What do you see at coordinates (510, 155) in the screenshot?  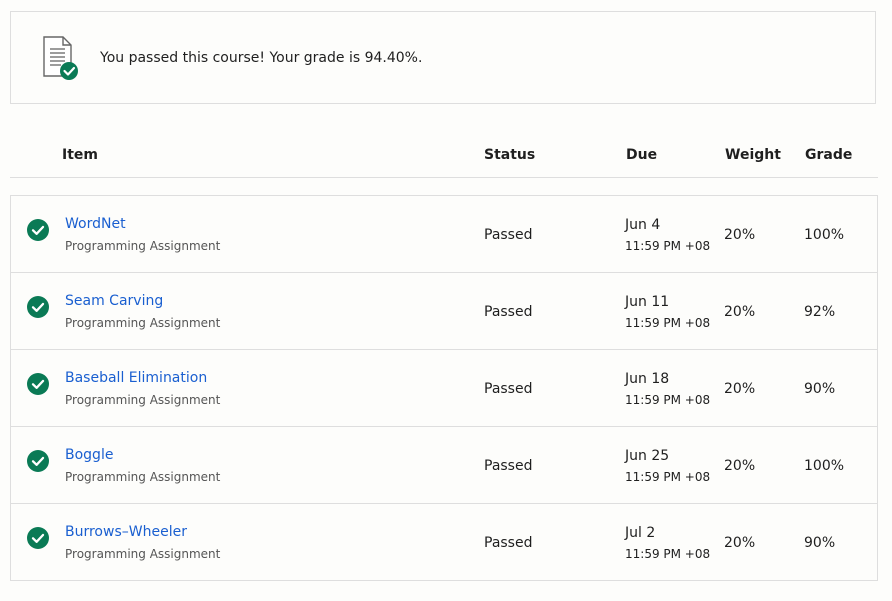 I see `header-status: Status` at bounding box center [510, 155].